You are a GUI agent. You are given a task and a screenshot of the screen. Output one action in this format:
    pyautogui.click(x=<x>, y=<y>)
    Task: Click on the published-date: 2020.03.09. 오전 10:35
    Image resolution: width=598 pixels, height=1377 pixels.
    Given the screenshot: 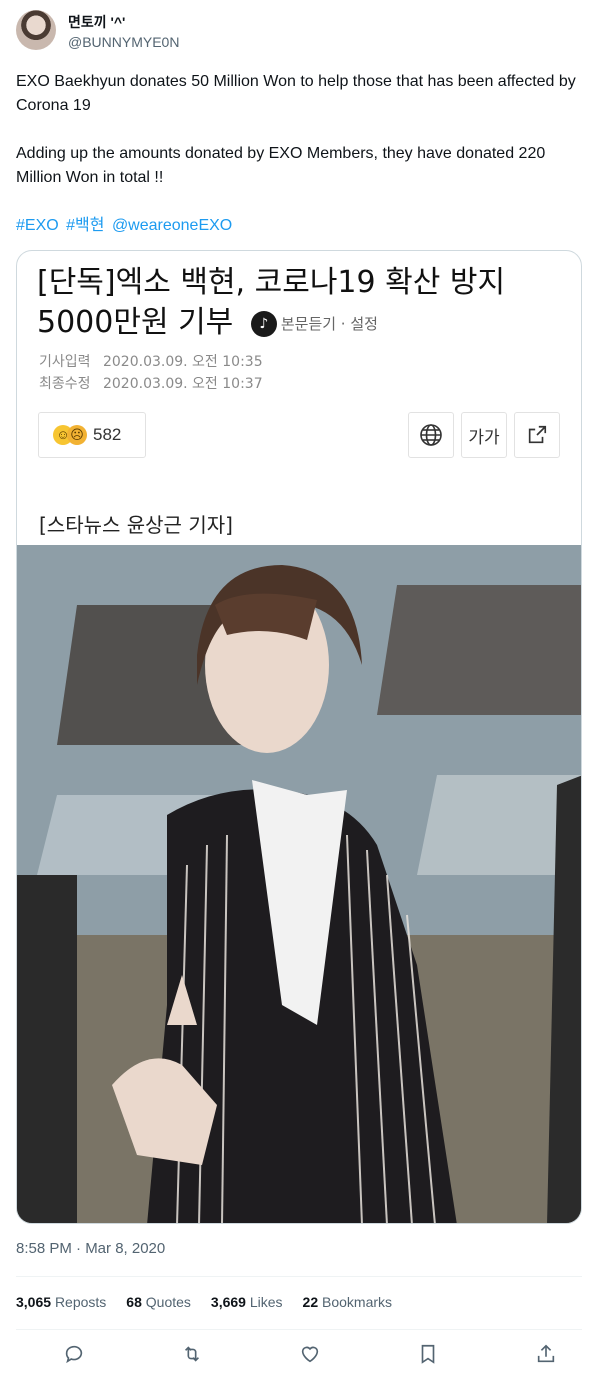 What is the action you would take?
    pyautogui.click(x=182, y=362)
    